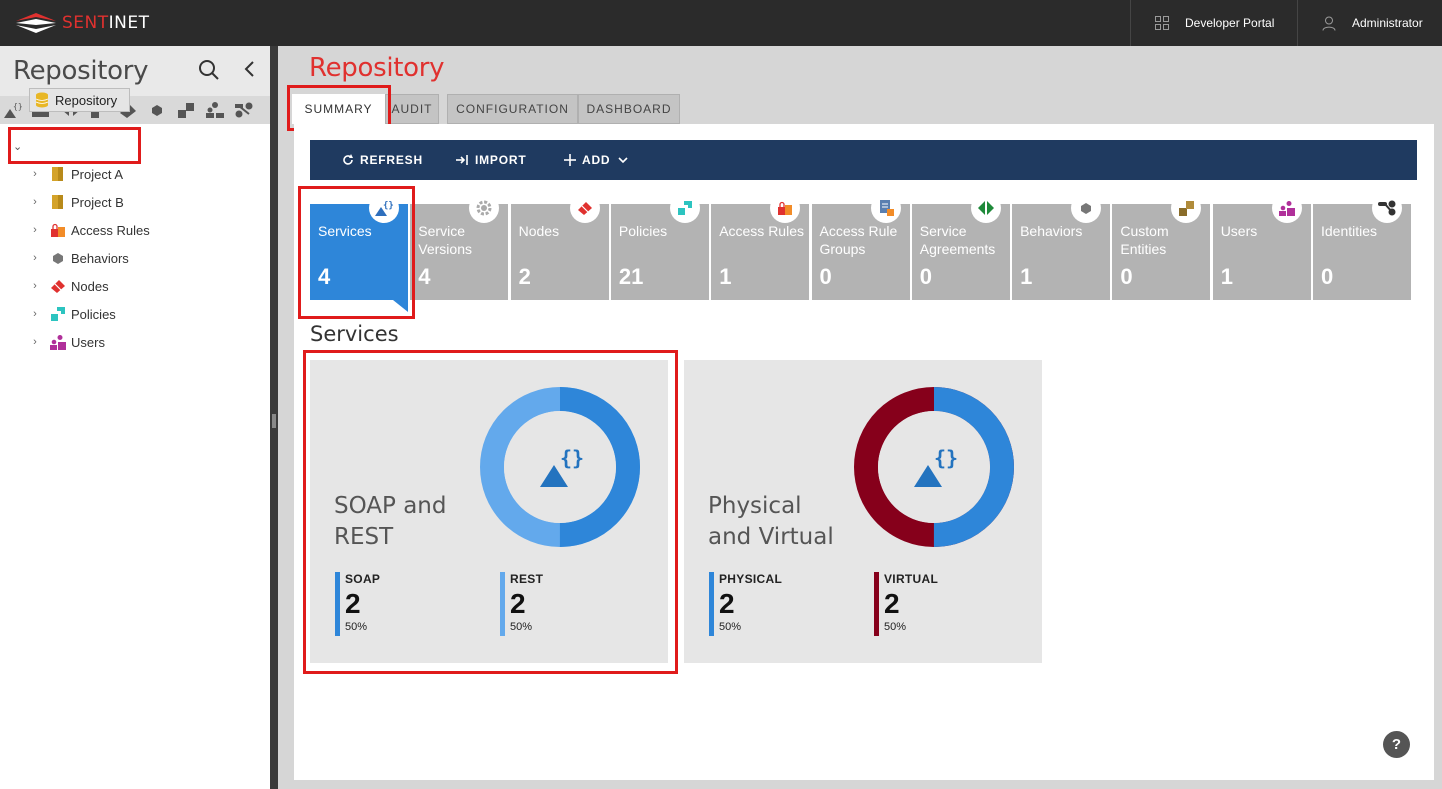  I want to click on add-dropdown: ADD, so click(596, 160).